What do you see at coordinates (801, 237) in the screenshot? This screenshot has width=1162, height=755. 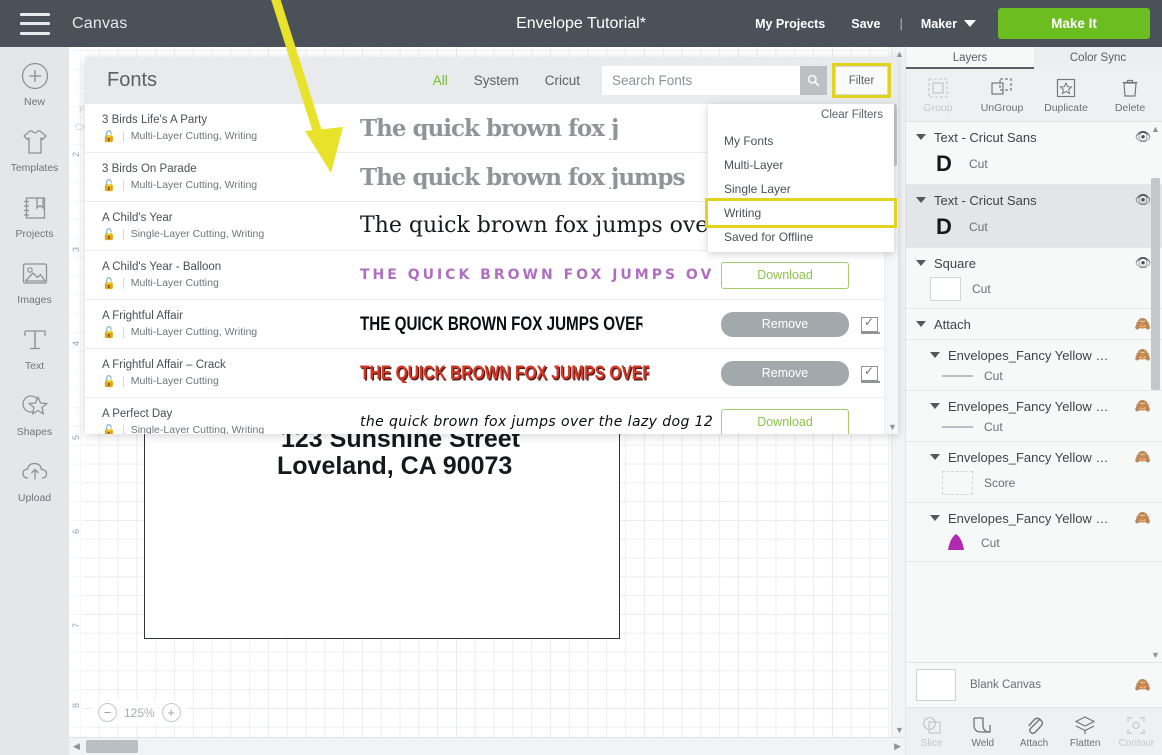 I see `filter-option-saved-for-offline: Saved for Offline` at bounding box center [801, 237].